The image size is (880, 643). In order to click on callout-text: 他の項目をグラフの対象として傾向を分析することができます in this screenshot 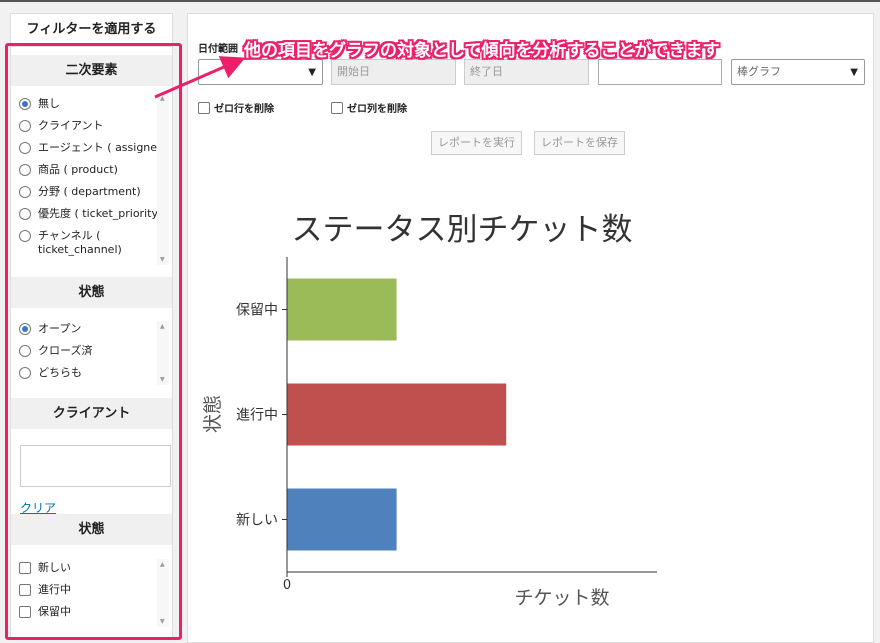, I will do `click(482, 51)`.